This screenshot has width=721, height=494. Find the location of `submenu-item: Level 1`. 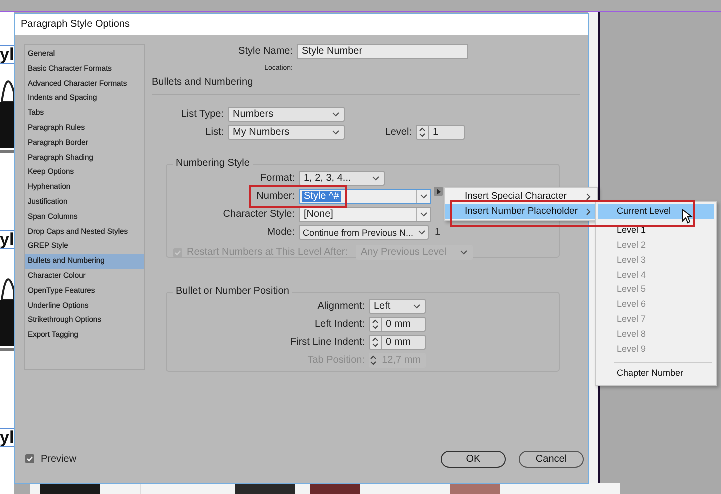

submenu-item: Level 1 is located at coordinates (656, 230).